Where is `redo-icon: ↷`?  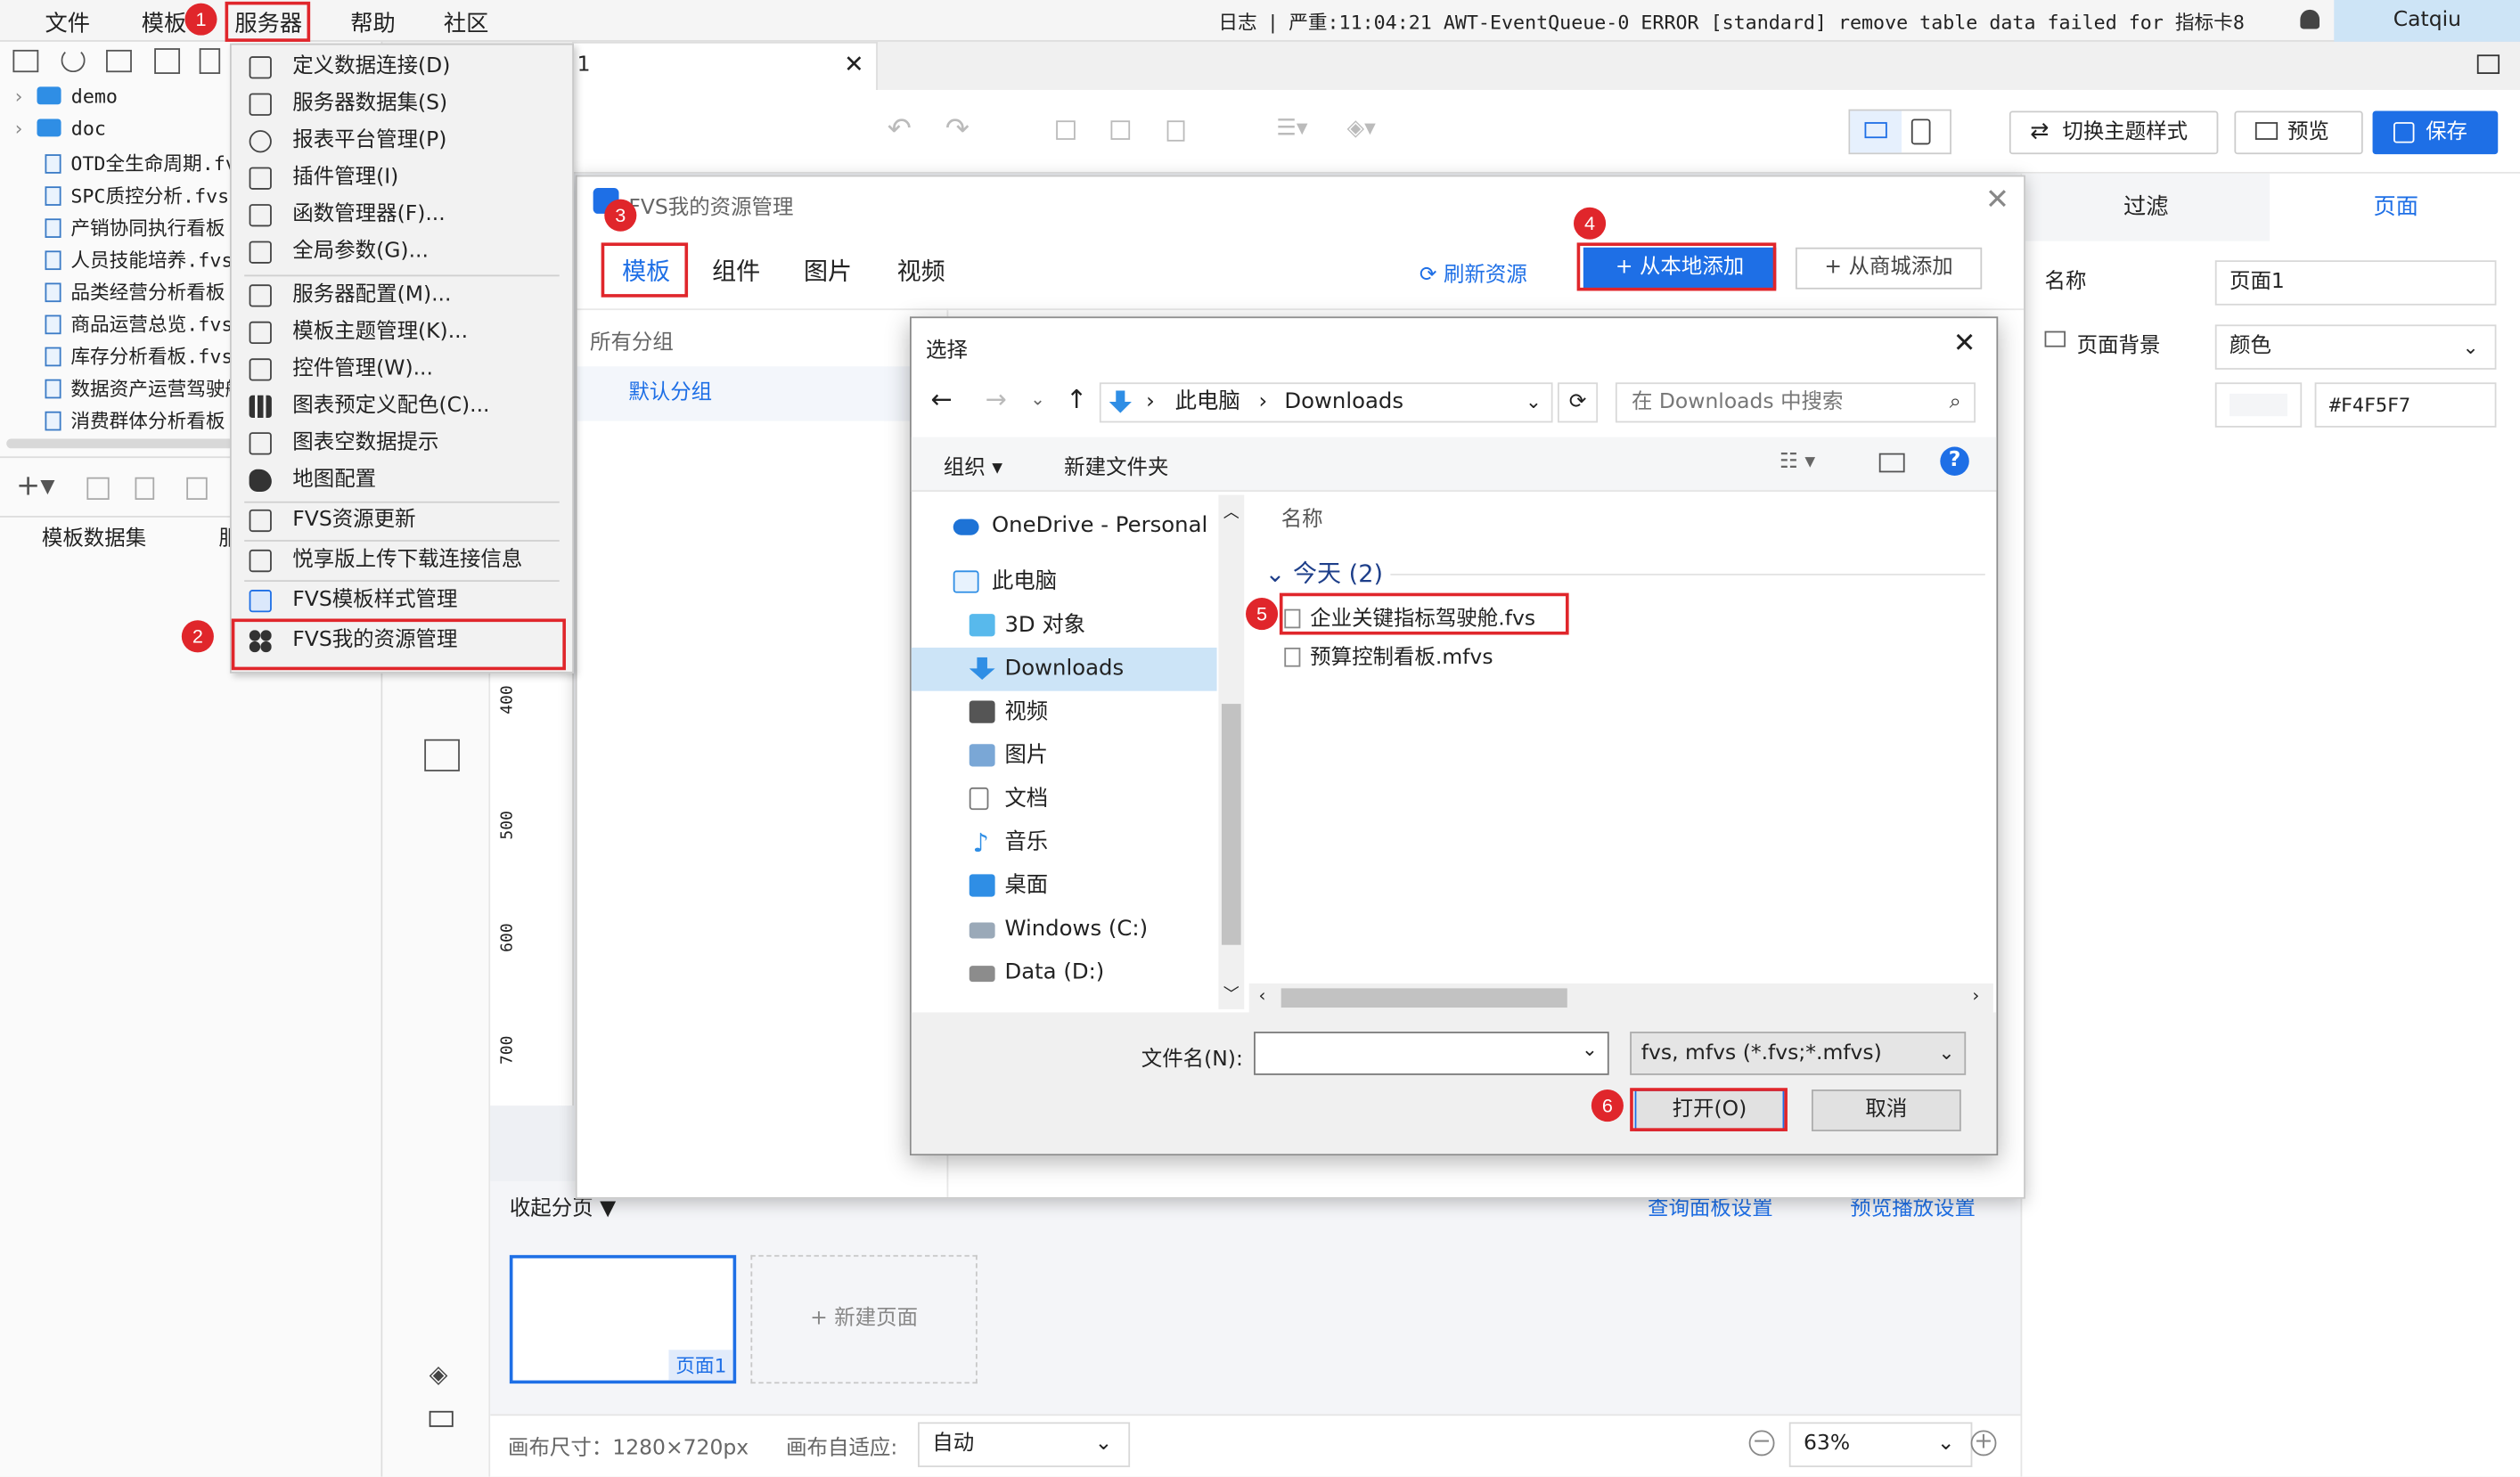 redo-icon: ↷ is located at coordinates (958, 129).